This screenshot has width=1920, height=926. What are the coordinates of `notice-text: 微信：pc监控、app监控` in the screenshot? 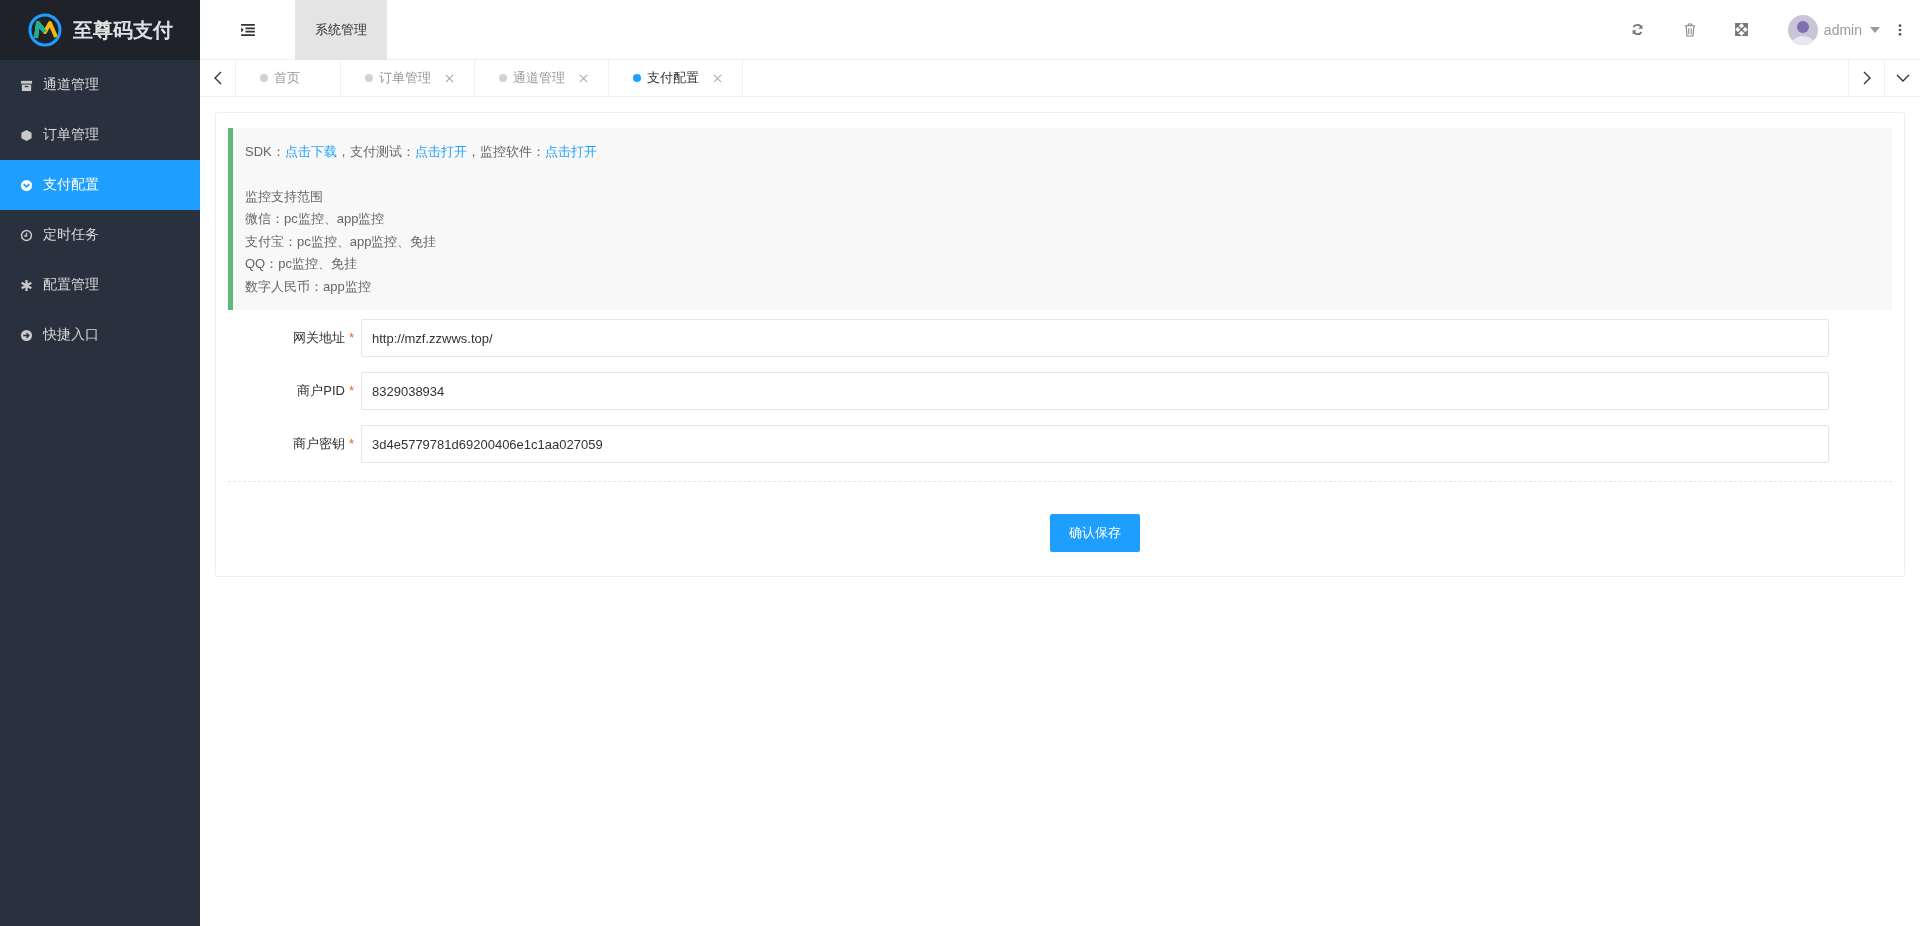 It's located at (315, 219).